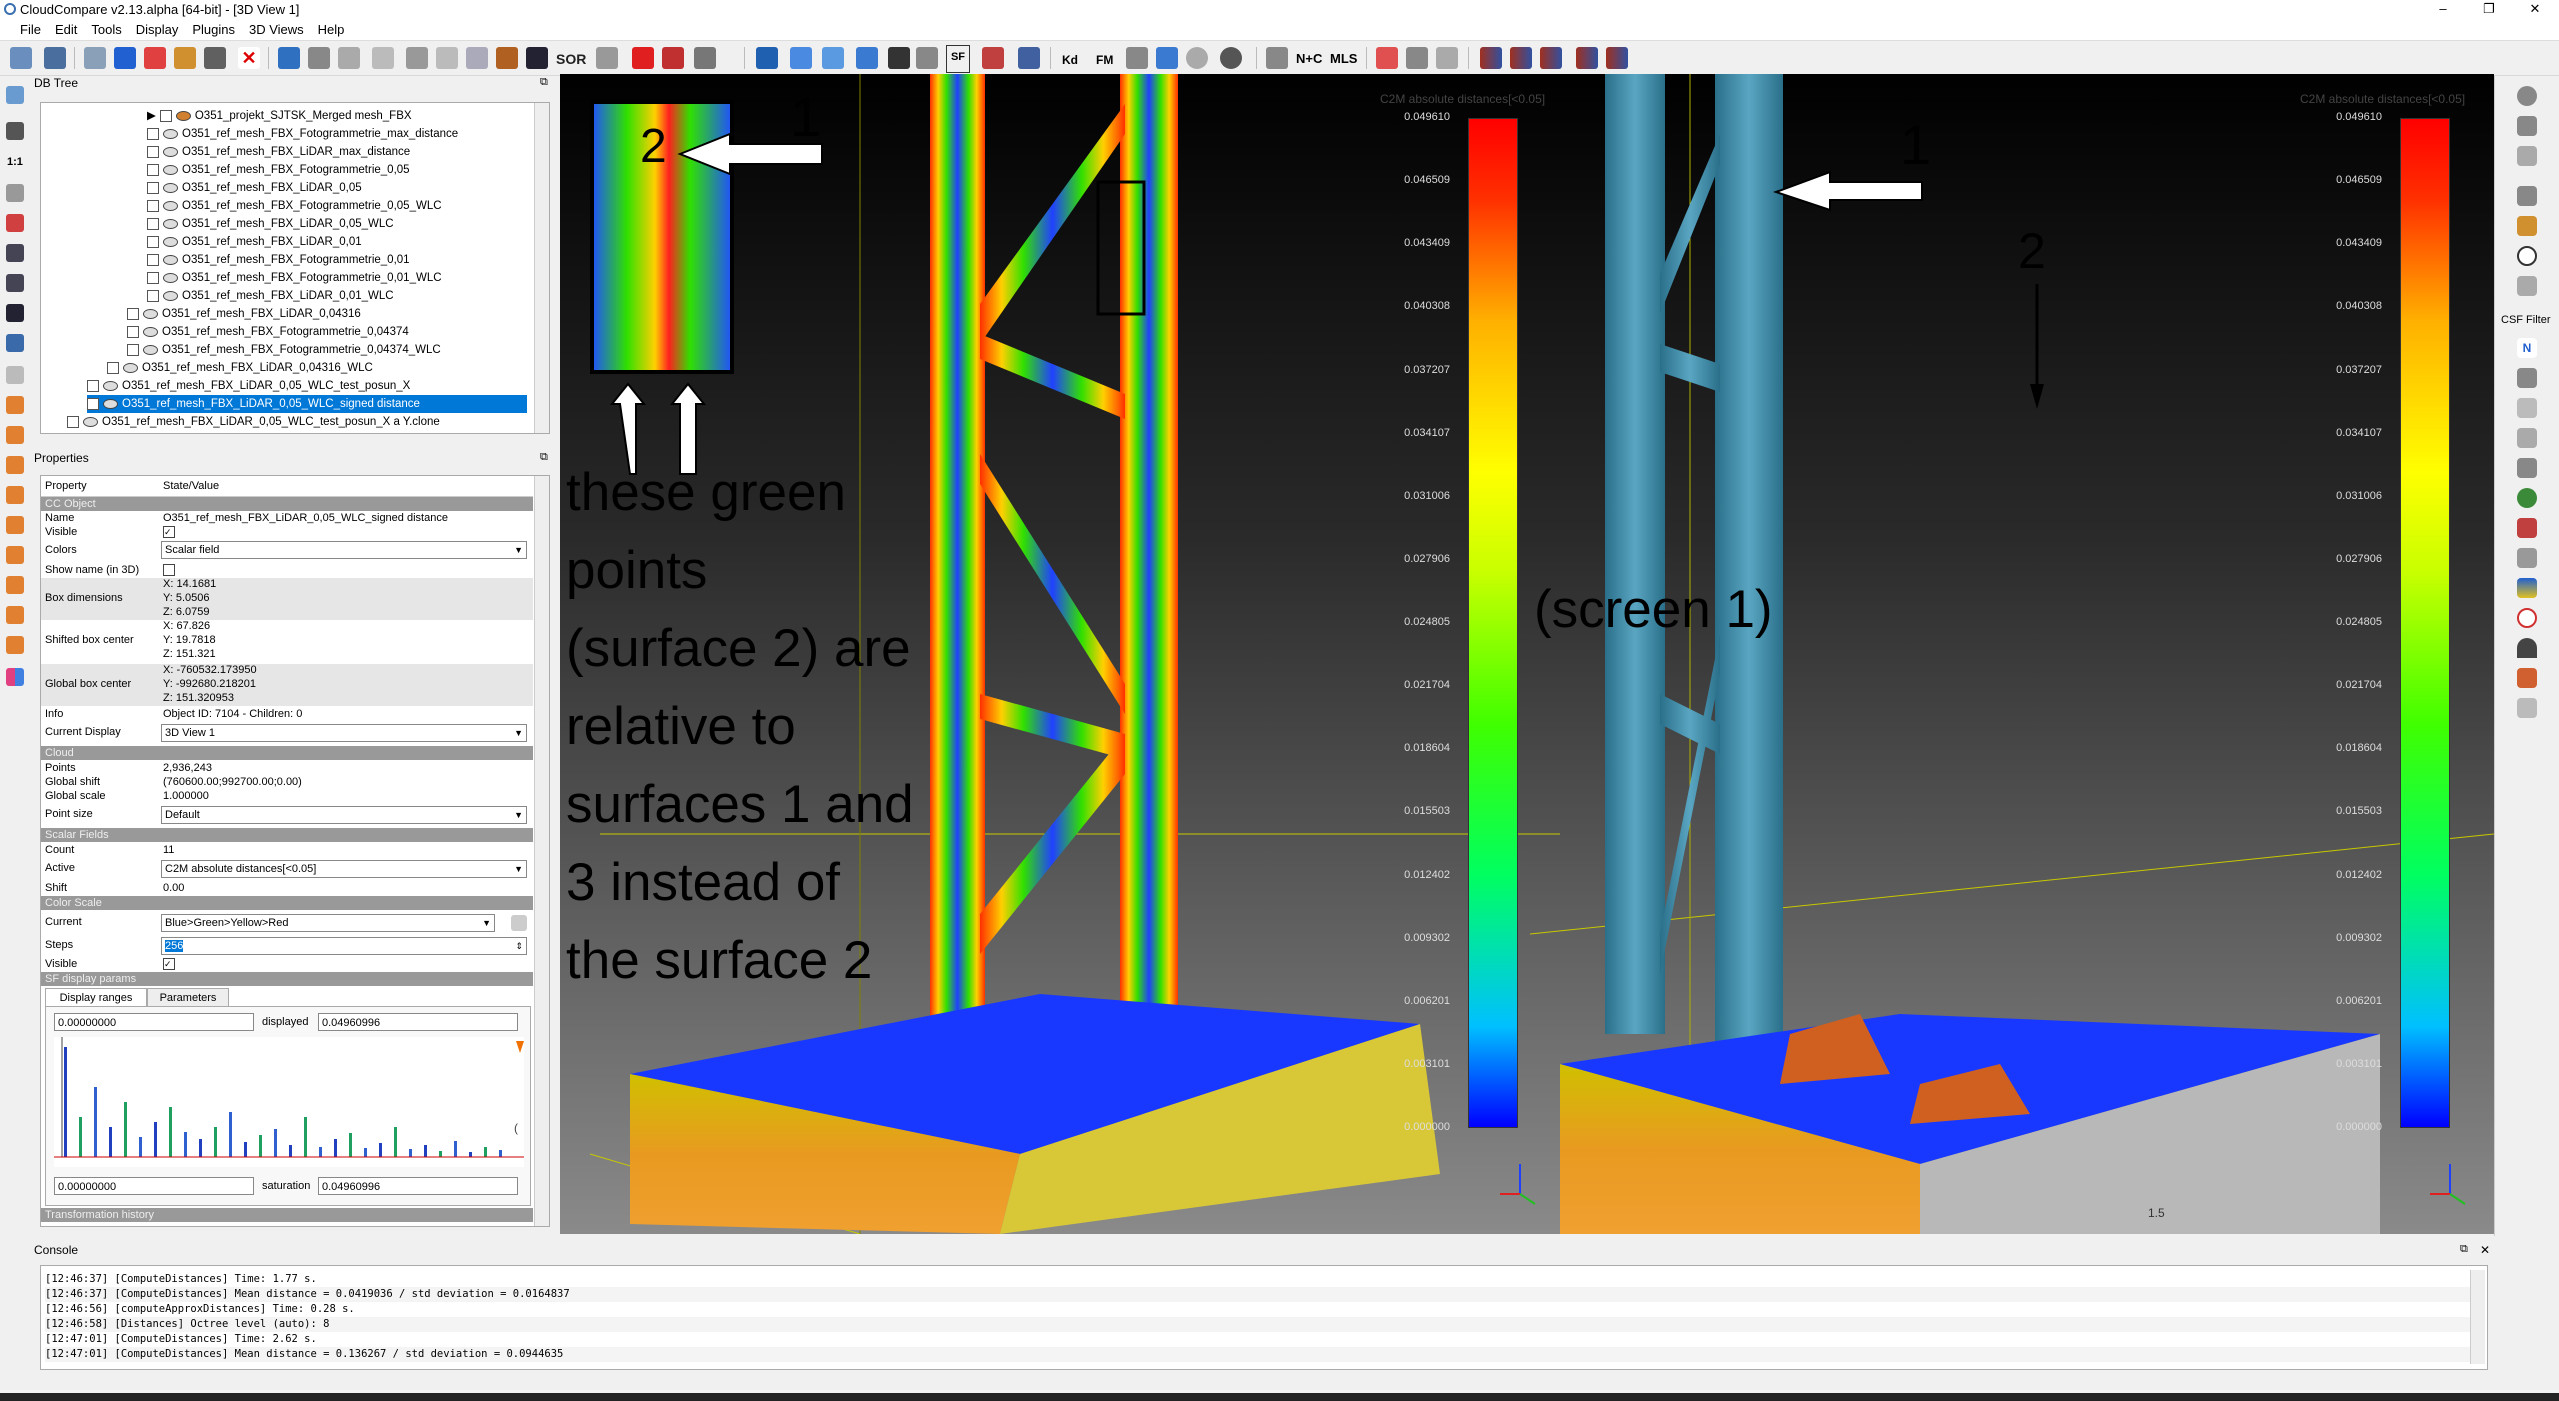  Describe the element at coordinates (15, 495) in the screenshot. I see `right-view-icon` at that location.